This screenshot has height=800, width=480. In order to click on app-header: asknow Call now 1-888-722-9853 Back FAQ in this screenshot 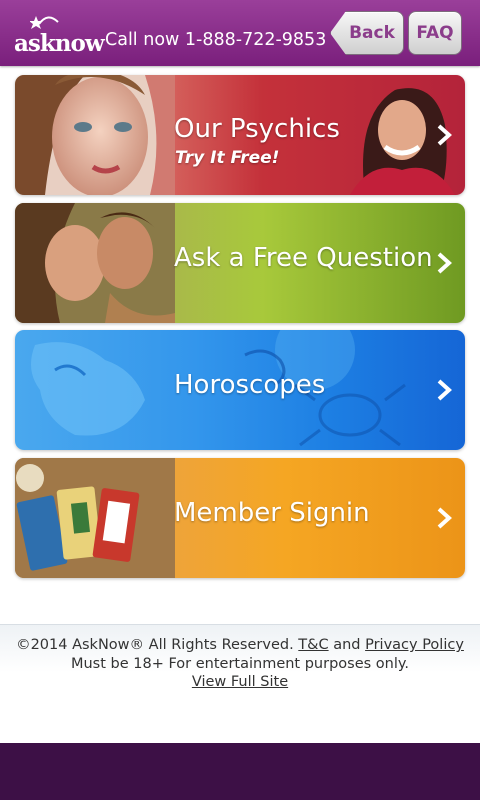, I will do `click(240, 33)`.